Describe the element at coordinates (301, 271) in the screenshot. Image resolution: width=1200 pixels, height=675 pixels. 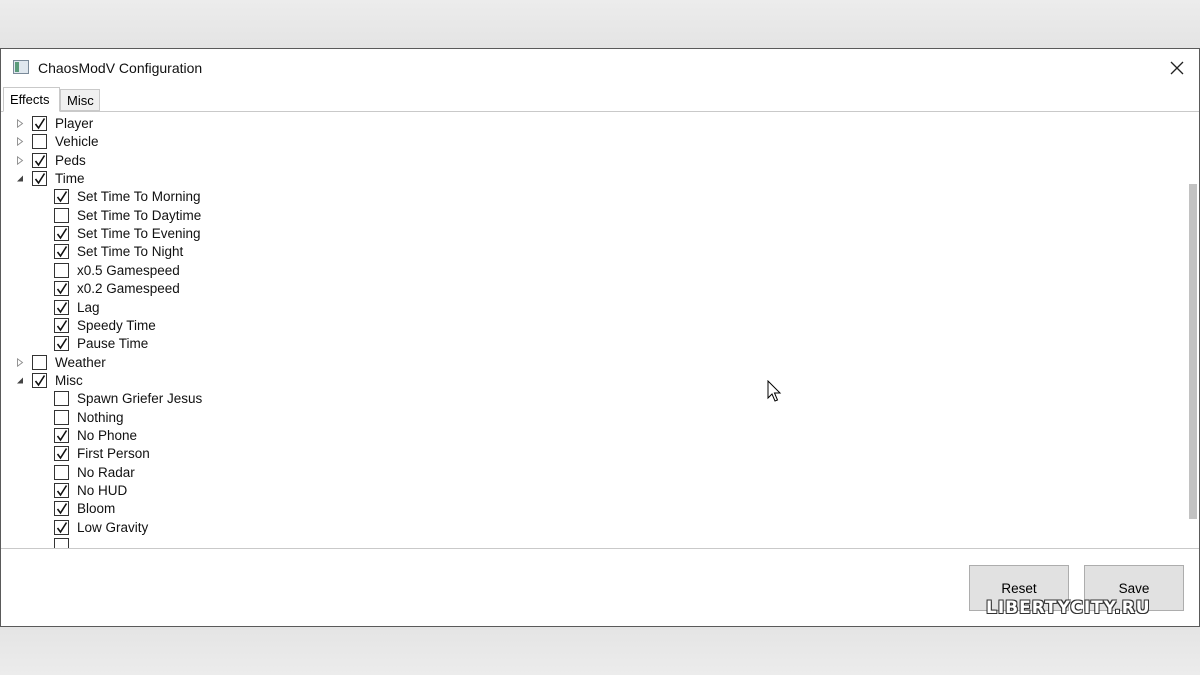
I see `tree-item: x0.5 Gamespeed` at that location.